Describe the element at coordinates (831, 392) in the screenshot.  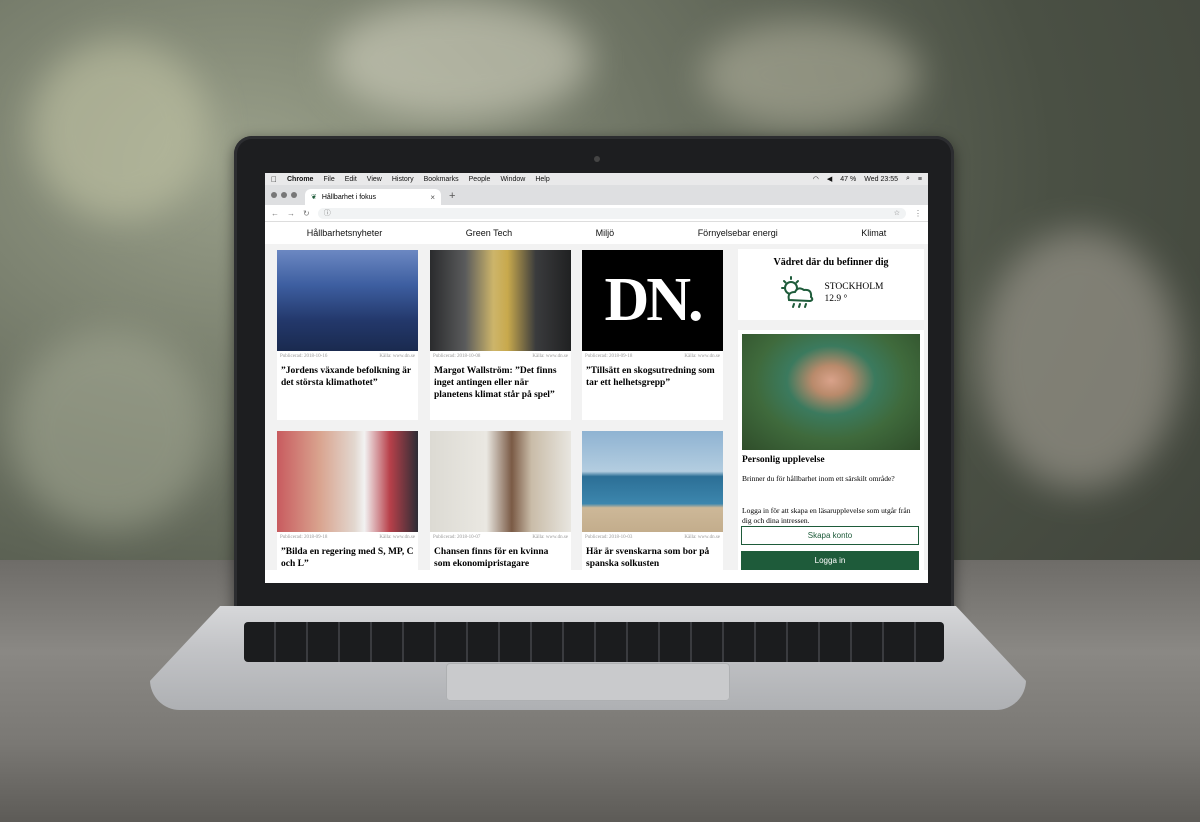
I see `personal-image-leaf` at that location.